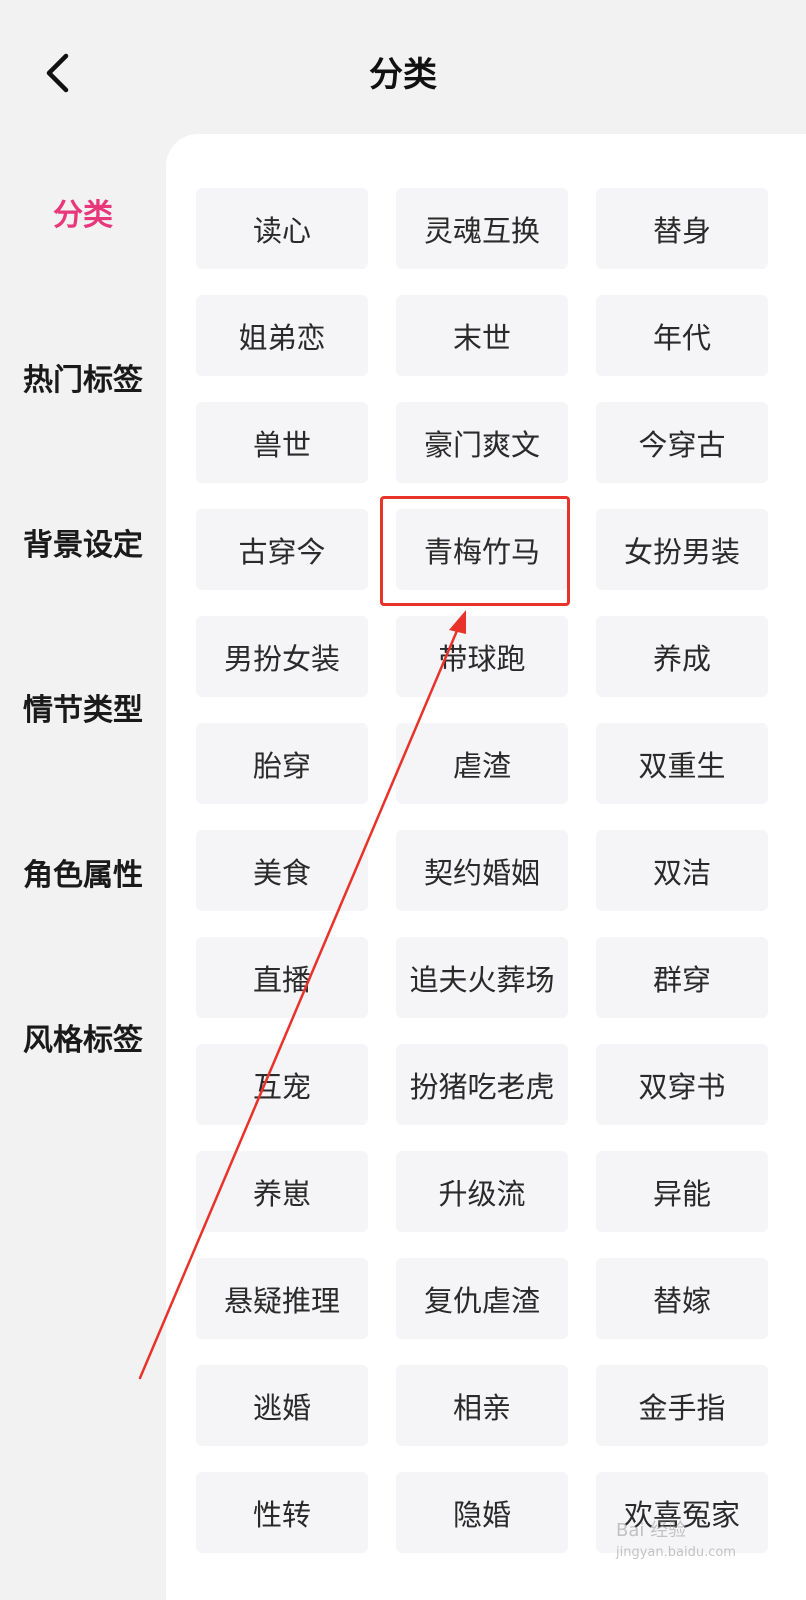  I want to click on tag-button: 升级流, so click(482, 1191).